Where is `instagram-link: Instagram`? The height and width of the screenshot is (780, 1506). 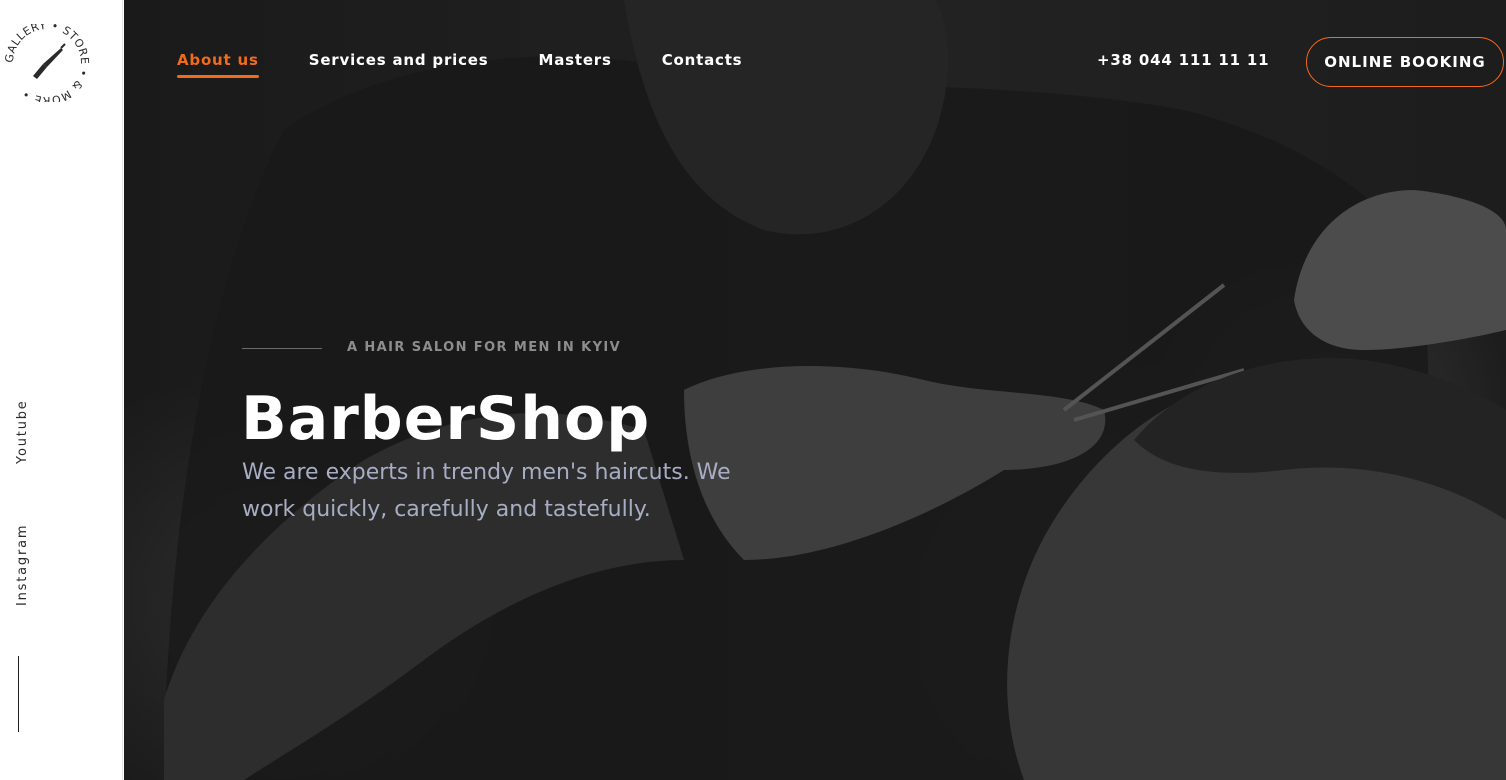
instagram-link: Instagram is located at coordinates (22, 565).